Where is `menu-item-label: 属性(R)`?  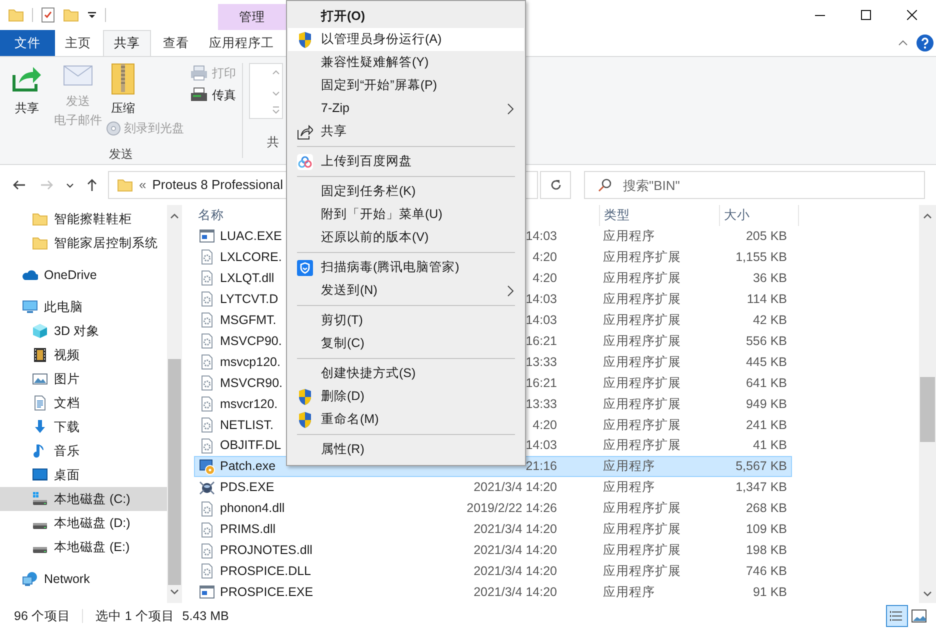 menu-item-label: 属性(R) is located at coordinates (343, 449).